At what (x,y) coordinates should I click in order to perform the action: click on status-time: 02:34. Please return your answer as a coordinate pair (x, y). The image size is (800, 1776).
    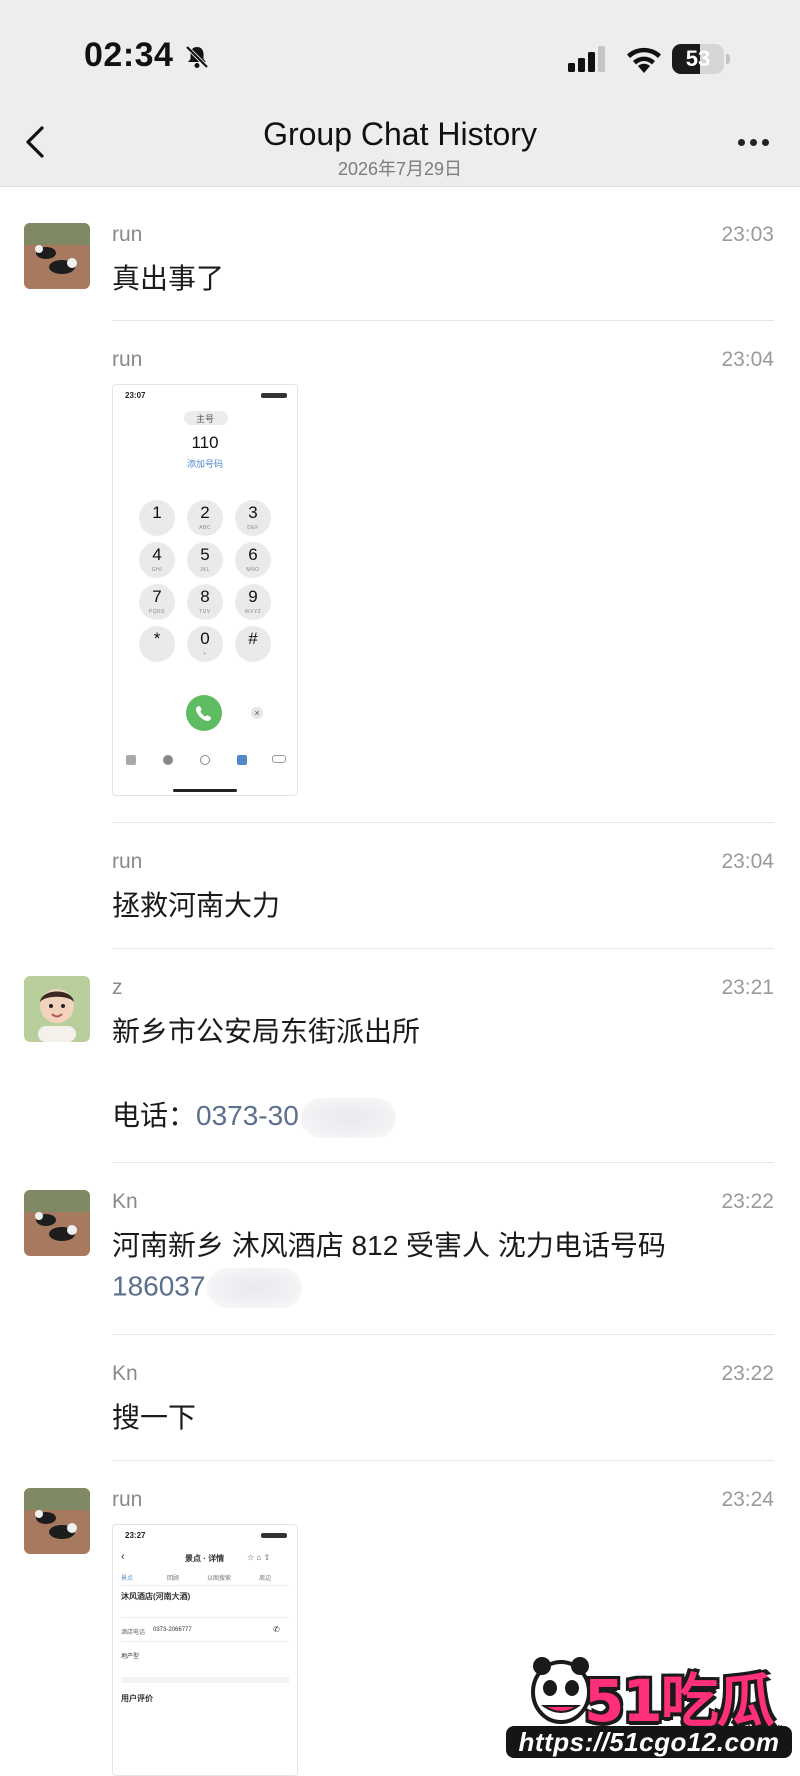
    Looking at the image, I should click on (129, 55).